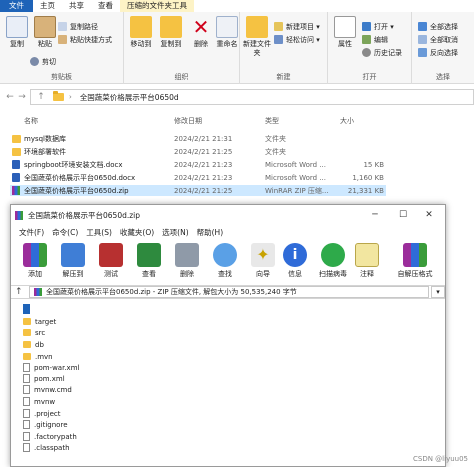 This screenshot has width=474, height=467. I want to click on column-header-type: 类型, so click(272, 121).